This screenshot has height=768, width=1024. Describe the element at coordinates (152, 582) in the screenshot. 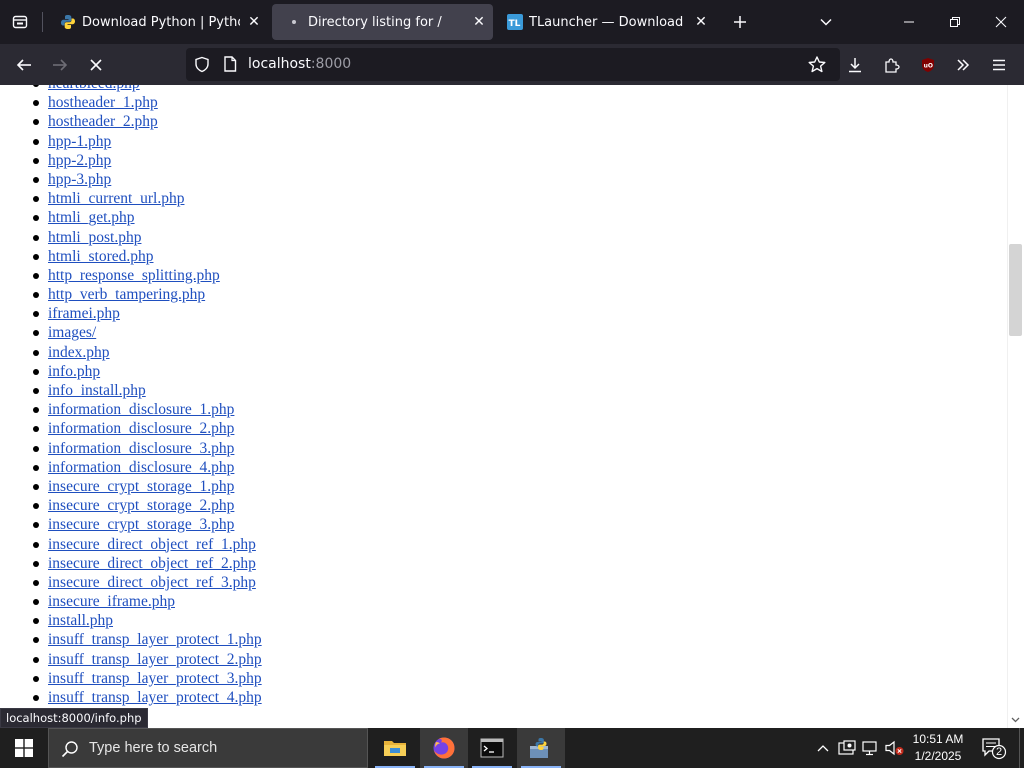

I see `file-link: insecure_direct_object_ref_3.php` at that location.